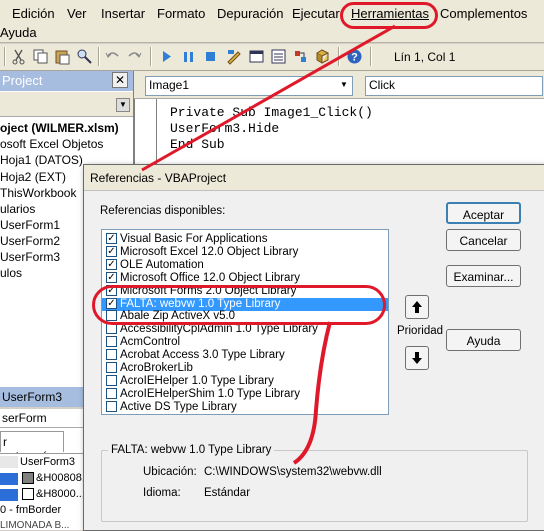 This screenshot has height=531, width=544. Describe the element at coordinates (77, 13) in the screenshot. I see `menu-ver: Ver` at that location.